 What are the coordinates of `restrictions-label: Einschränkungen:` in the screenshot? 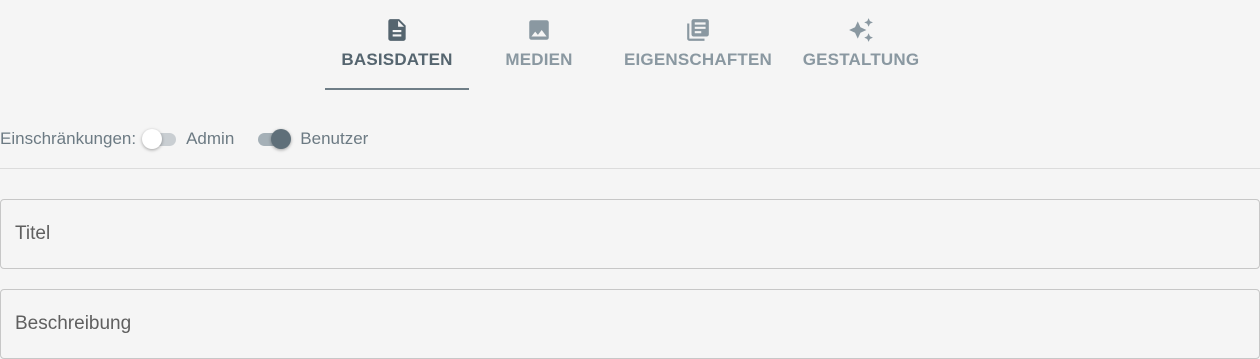 It's located at (68, 138).